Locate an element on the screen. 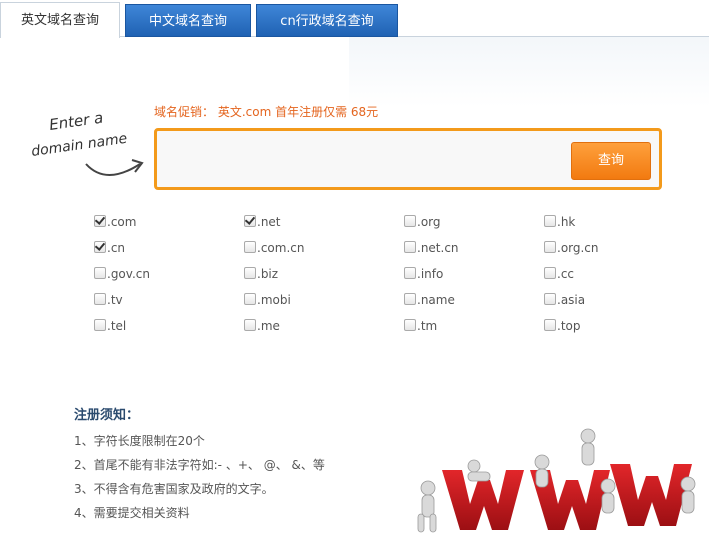 Image resolution: width=709 pixels, height=556 pixels. domain-type-tabs: 英文域名查询 中文域名查询 cn行政域名查询 is located at coordinates (354, 19).